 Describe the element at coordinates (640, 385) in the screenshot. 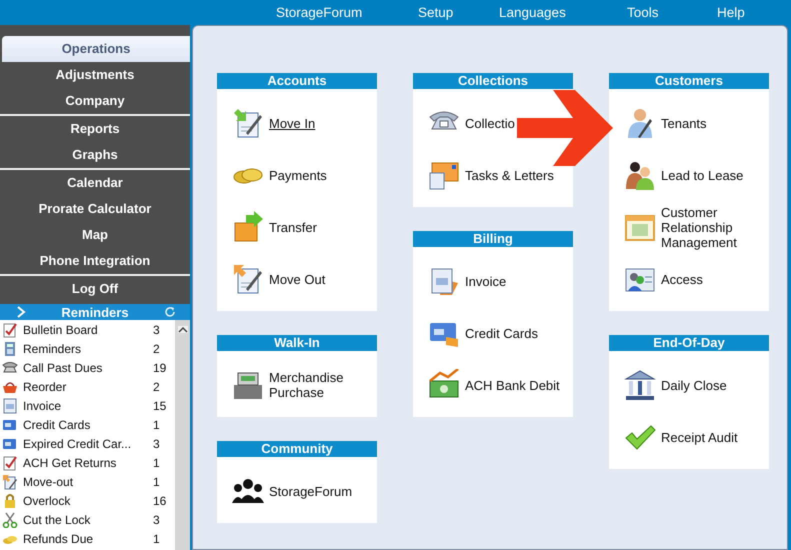

I see `bank-building-icon` at that location.